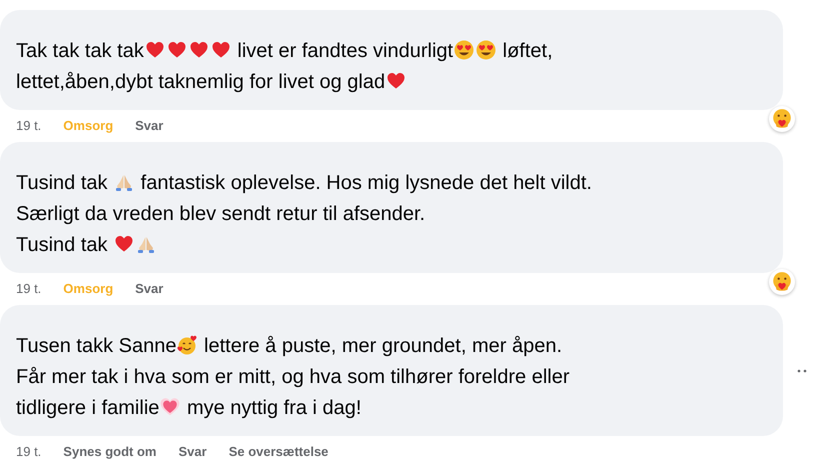 The width and height of the screenshot is (814, 471). I want to click on comment-text: tidligere i familie, so click(88, 408).